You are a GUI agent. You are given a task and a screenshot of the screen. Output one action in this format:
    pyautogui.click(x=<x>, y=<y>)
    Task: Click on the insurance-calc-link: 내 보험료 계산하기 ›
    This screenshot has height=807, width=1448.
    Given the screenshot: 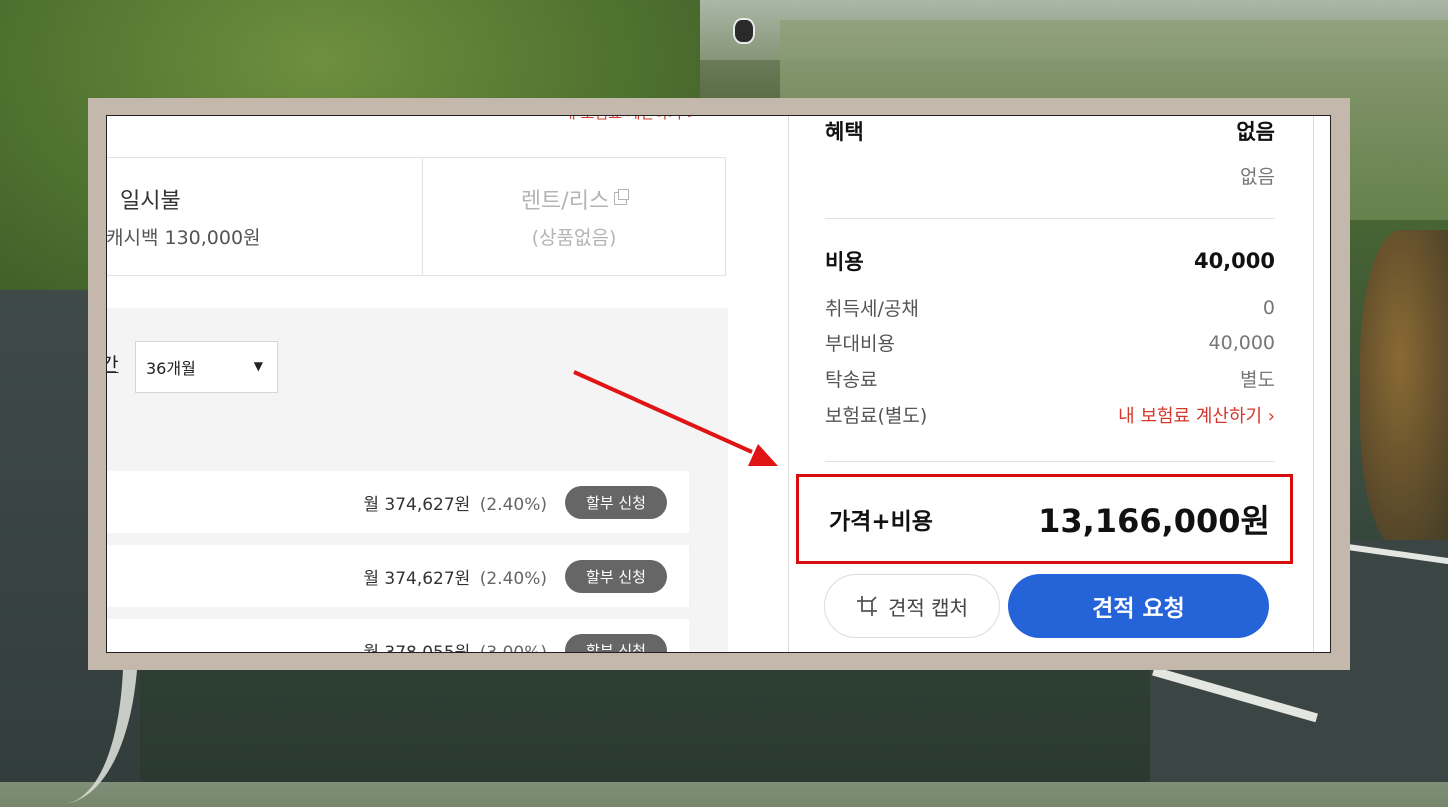 What is the action you would take?
    pyautogui.click(x=1196, y=415)
    